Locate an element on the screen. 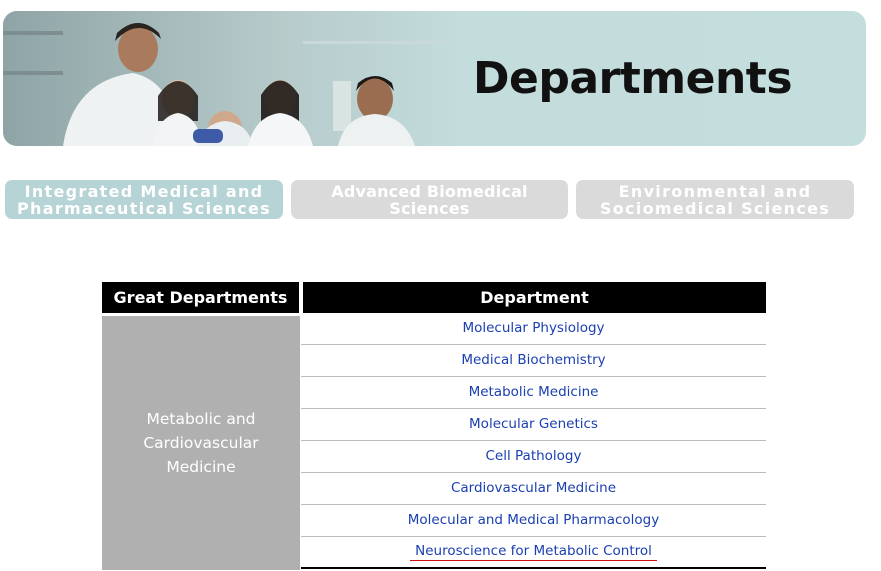  table-row: Molecular Physiology is located at coordinates (533, 329).